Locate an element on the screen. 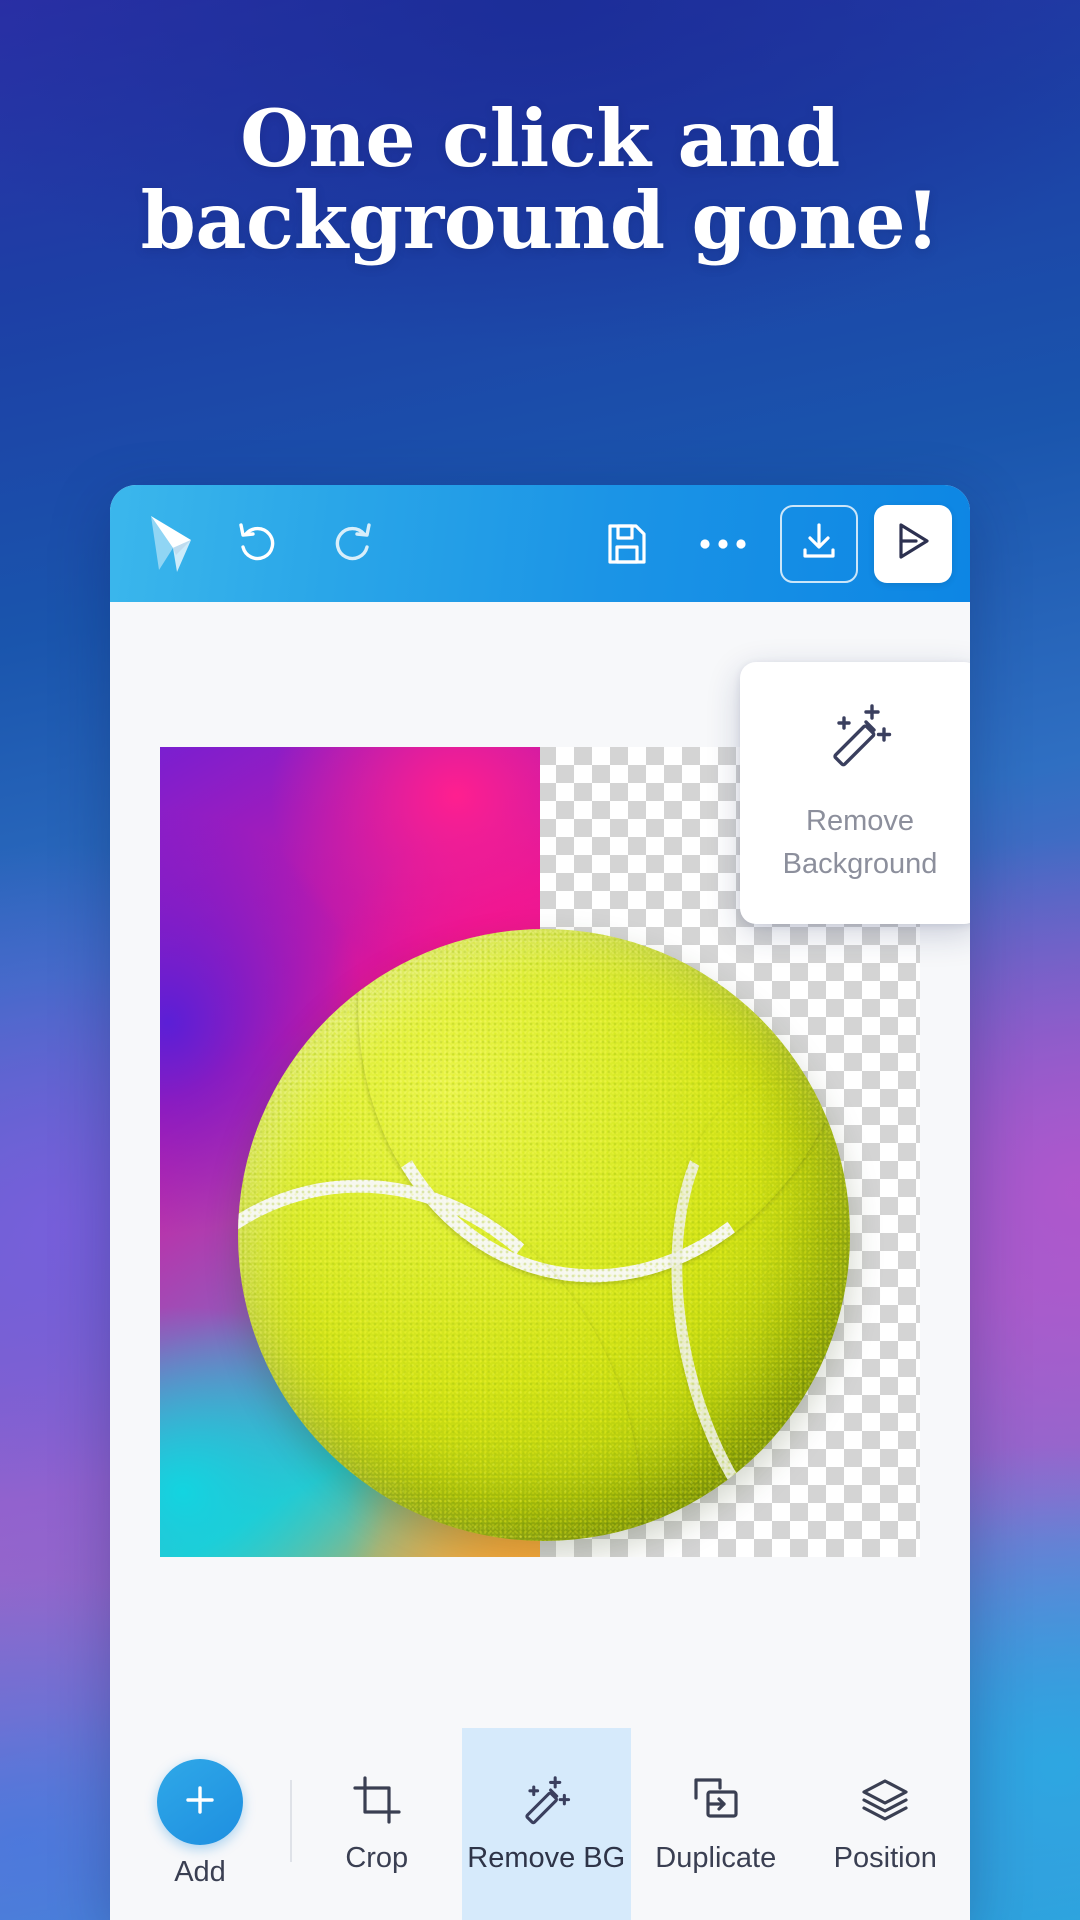 The height and width of the screenshot is (1920, 1080). crop-icon is located at coordinates (377, 1800).